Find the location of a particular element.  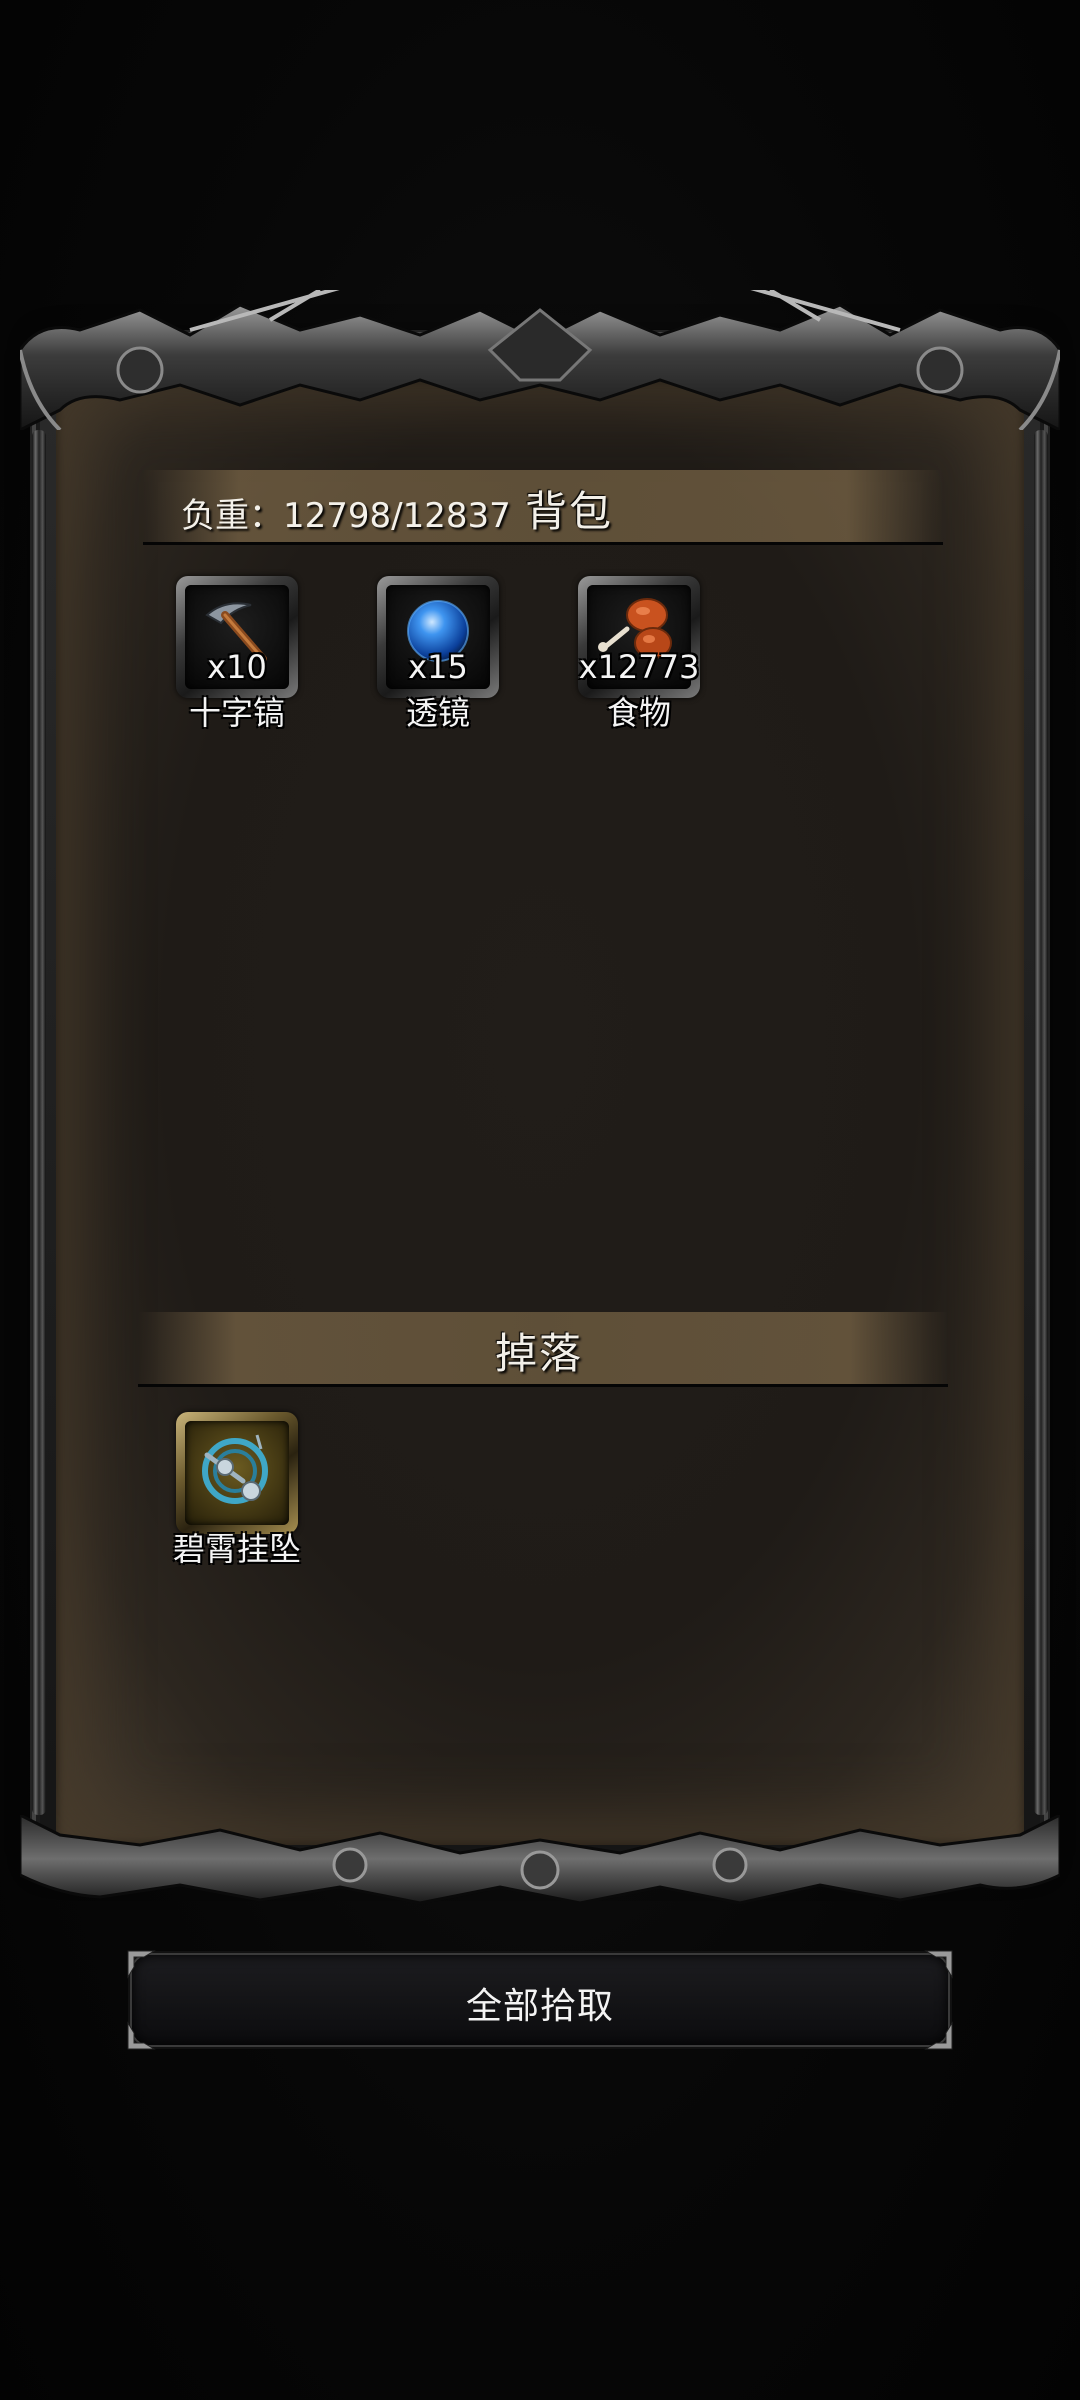

pickup-all-button: 全部拾取 is located at coordinates (540, 2000).